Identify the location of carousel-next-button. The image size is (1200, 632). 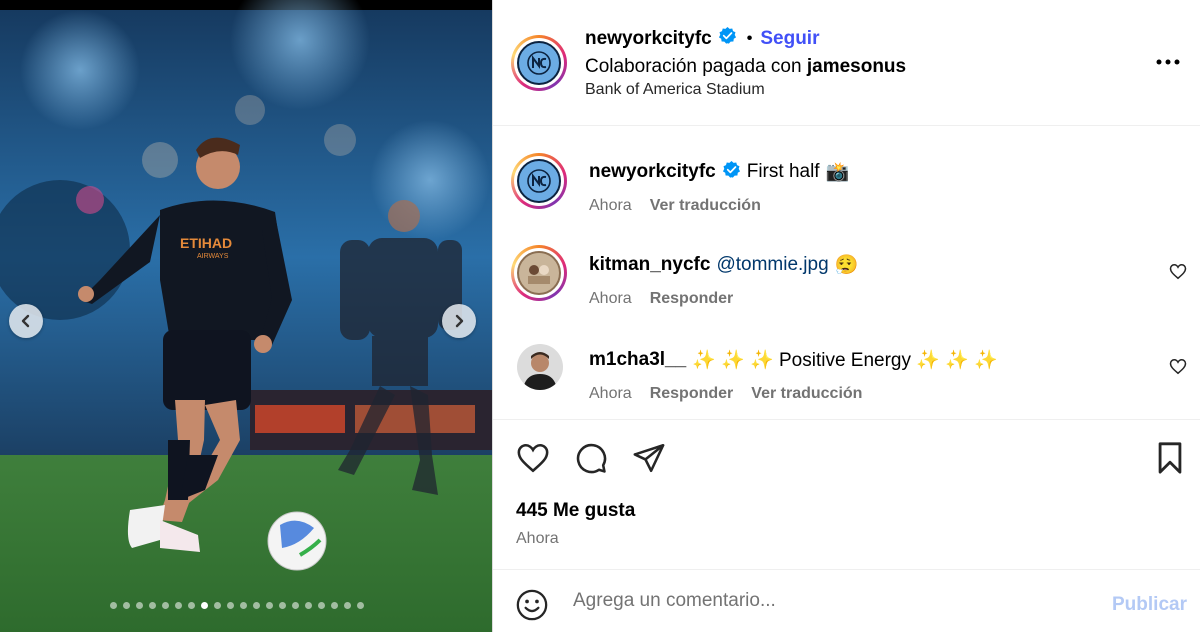
(459, 321).